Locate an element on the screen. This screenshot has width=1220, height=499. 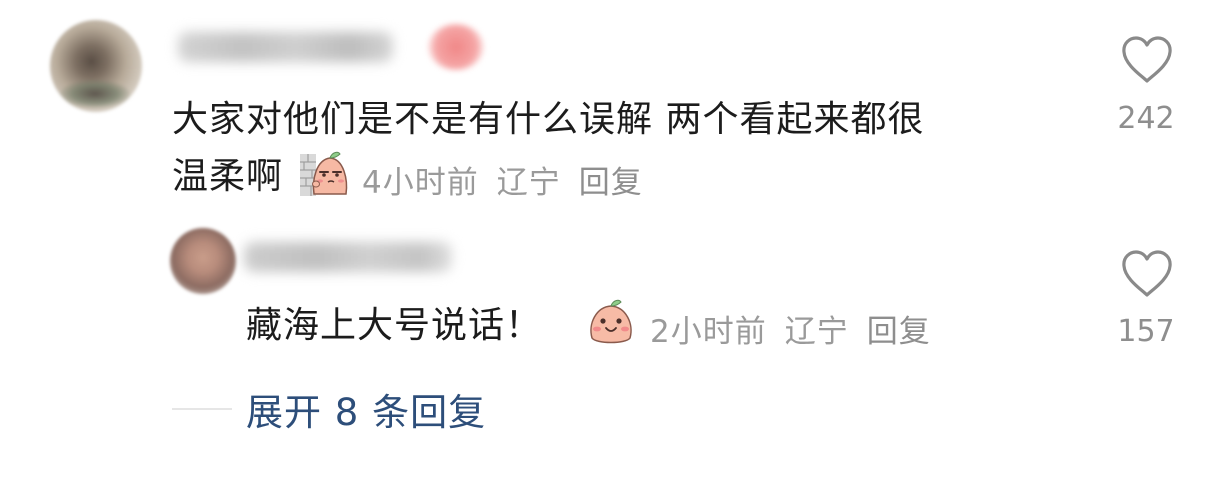
reply-time: 2小时前 is located at coordinates (708, 332).